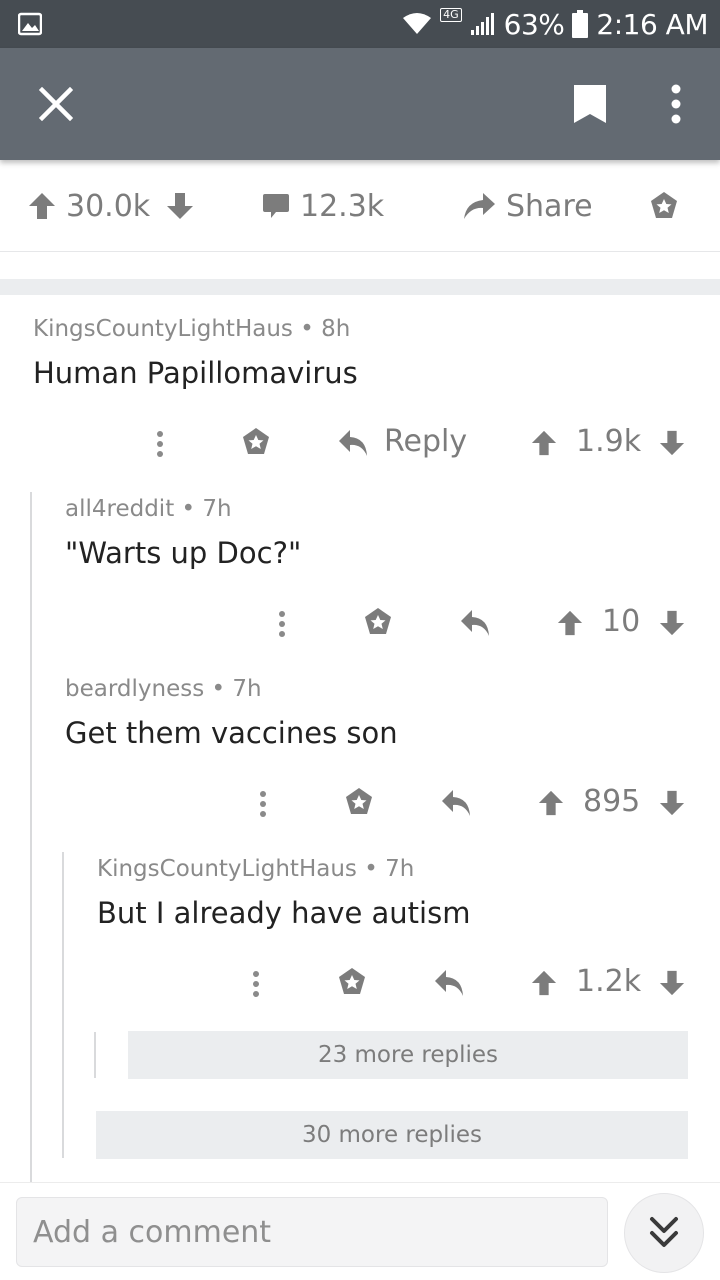  I want to click on comment-score: 895, so click(612, 801).